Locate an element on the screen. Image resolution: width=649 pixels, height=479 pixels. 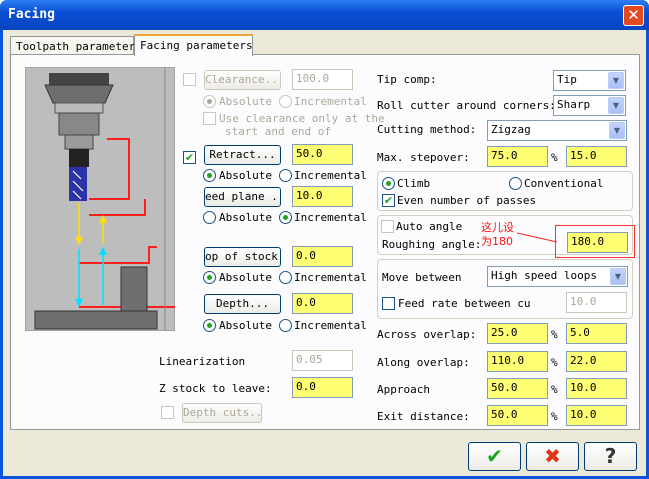
use-clearance-label-line2: start and end of is located at coordinates (278, 131).